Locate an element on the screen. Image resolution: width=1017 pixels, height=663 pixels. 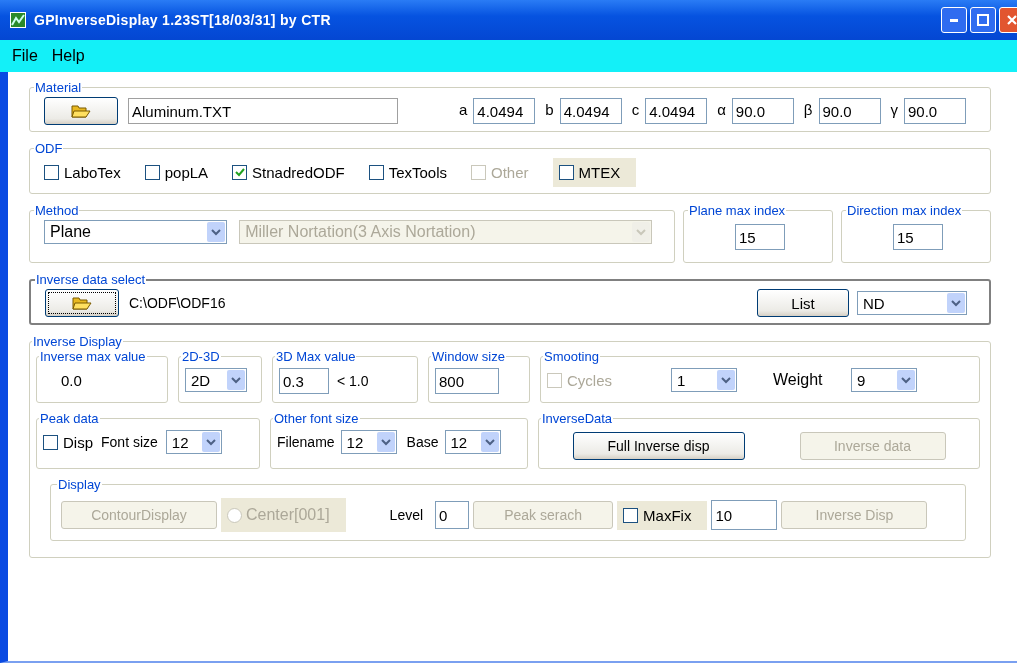
checkbox-option: TexTools is located at coordinates (407, 172).